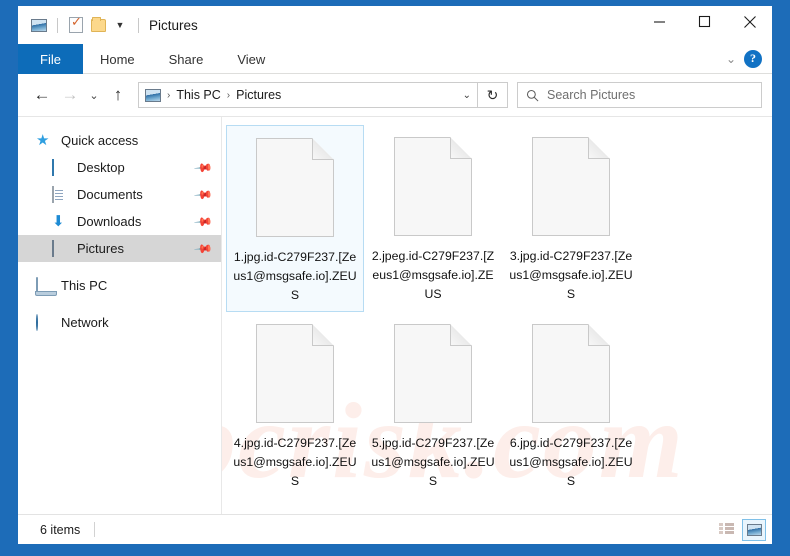 Image resolution: width=790 pixels, height=556 pixels. Describe the element at coordinates (258, 95) in the screenshot. I see `breadcrumb-pictures: Pictures` at that location.